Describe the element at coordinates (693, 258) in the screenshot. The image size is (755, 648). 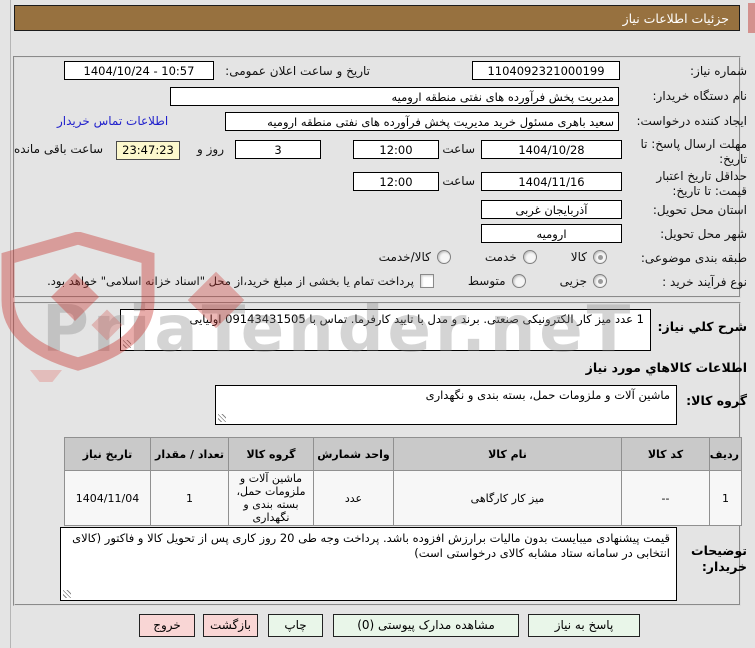
I see `subject-class-label: طبقه بندی موضوعی:` at that location.